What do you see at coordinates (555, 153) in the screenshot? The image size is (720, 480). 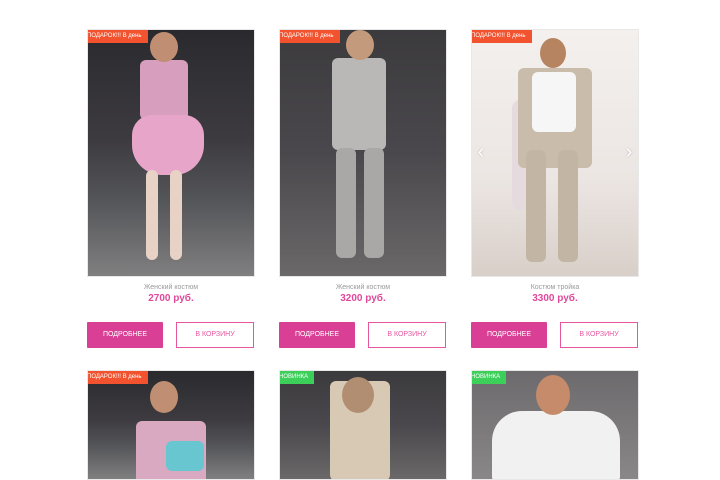 I see `product-photo: ПОДАРОК!!! В день ‹ ›` at bounding box center [555, 153].